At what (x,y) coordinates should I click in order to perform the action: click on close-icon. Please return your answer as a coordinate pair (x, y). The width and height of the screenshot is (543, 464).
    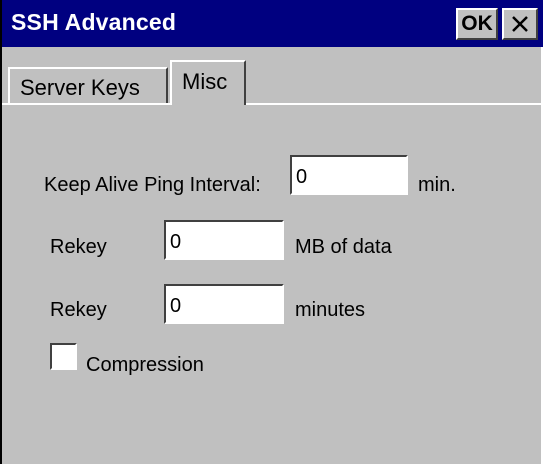
    Looking at the image, I should click on (520, 24).